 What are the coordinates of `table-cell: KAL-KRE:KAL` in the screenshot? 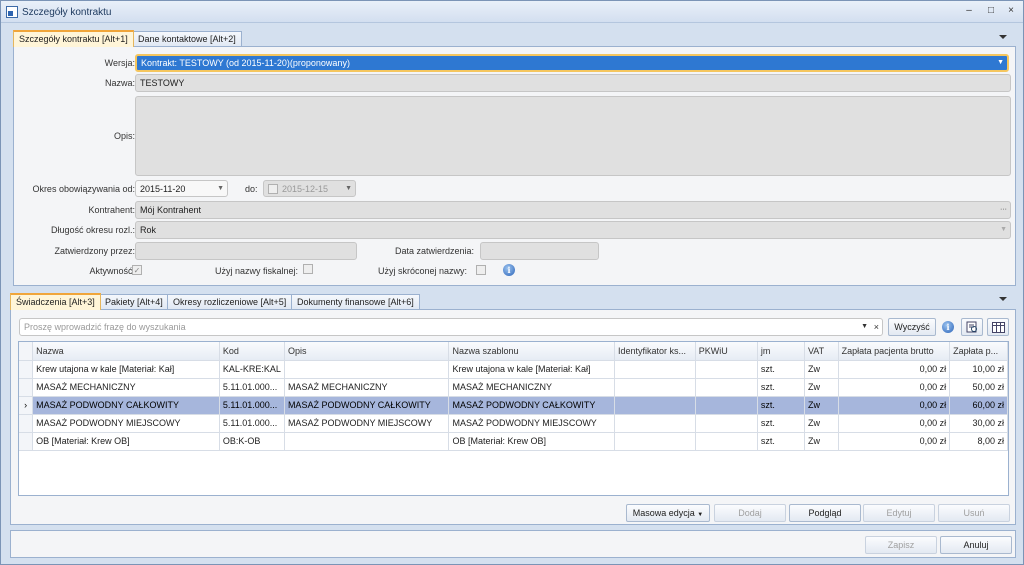 It's located at (252, 369).